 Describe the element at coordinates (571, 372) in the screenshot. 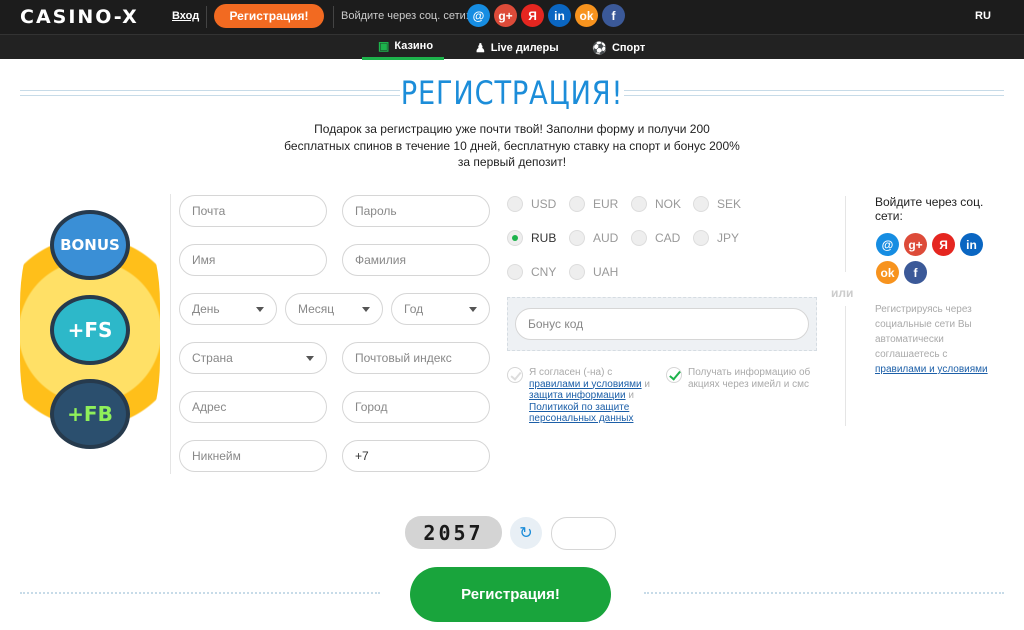

I see `terms-text: Я согласен (-на) с` at that location.